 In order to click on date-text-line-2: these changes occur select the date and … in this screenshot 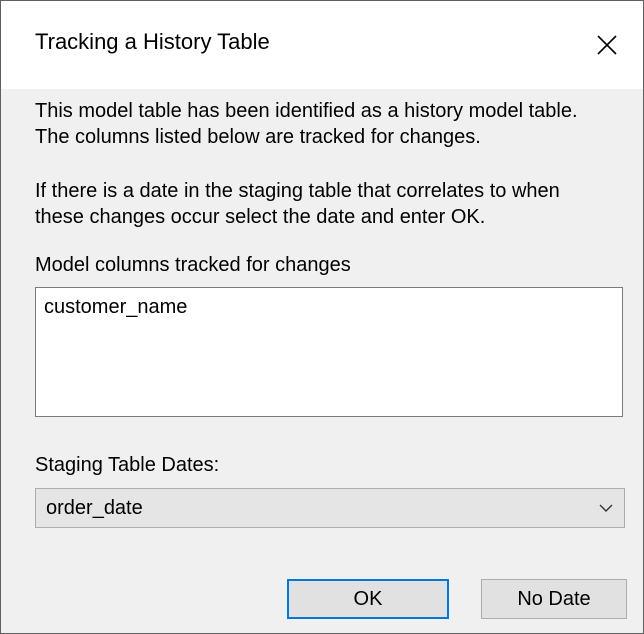, I will do `click(260, 217)`.